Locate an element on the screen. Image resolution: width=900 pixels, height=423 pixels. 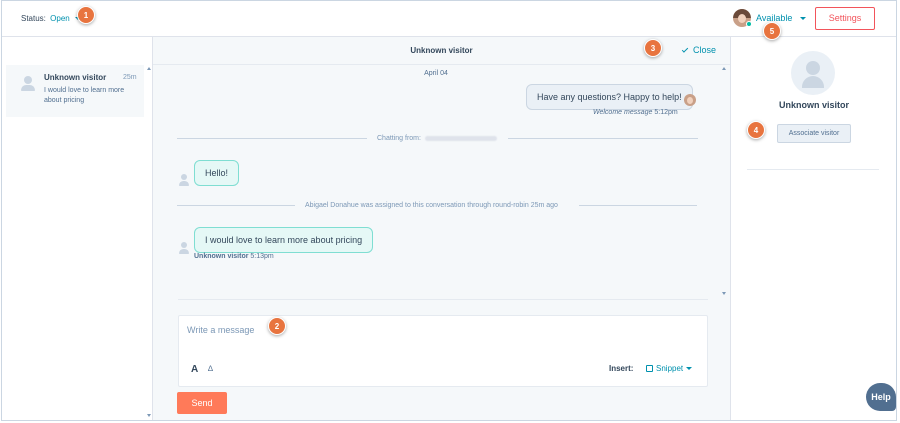
redacted-source is located at coordinates (460, 138).